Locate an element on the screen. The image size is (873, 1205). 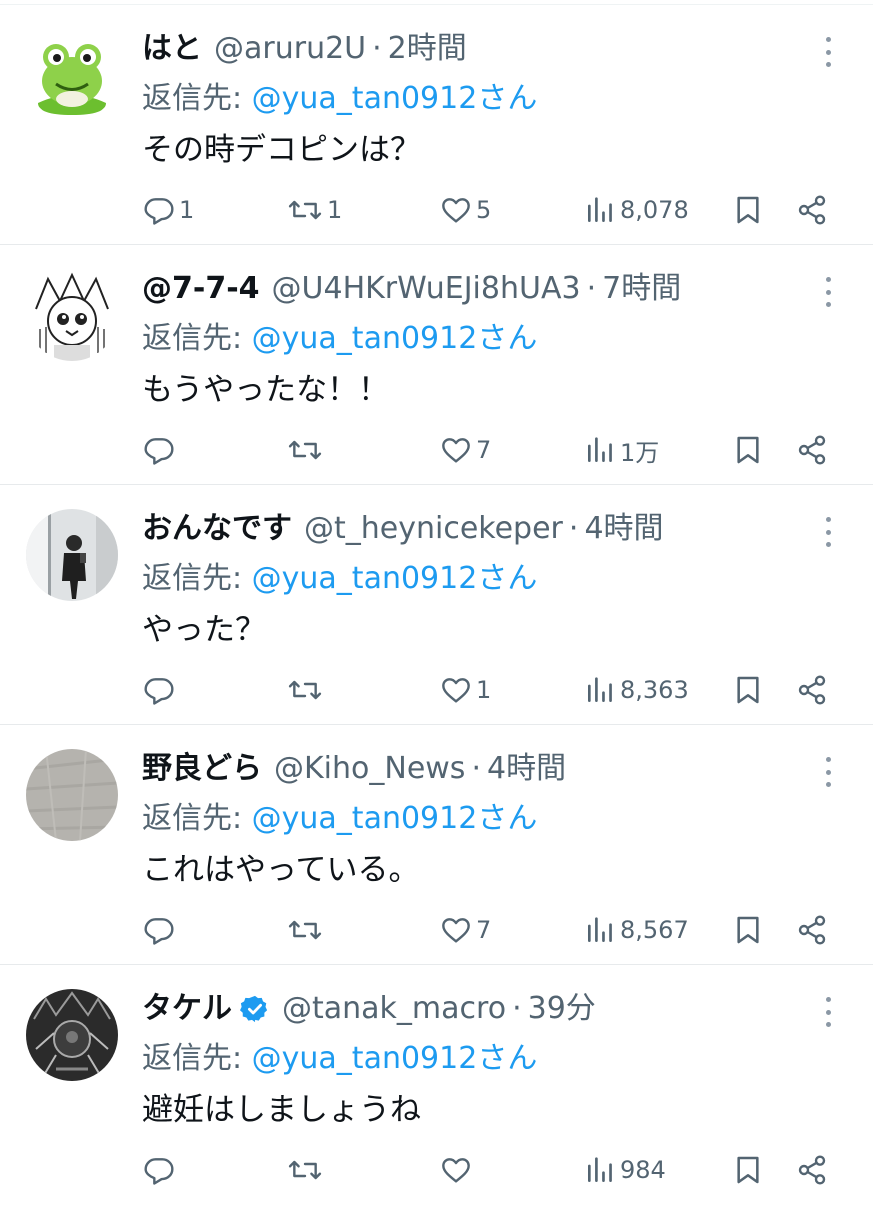
display-name: @7-7-4 is located at coordinates (201, 289).